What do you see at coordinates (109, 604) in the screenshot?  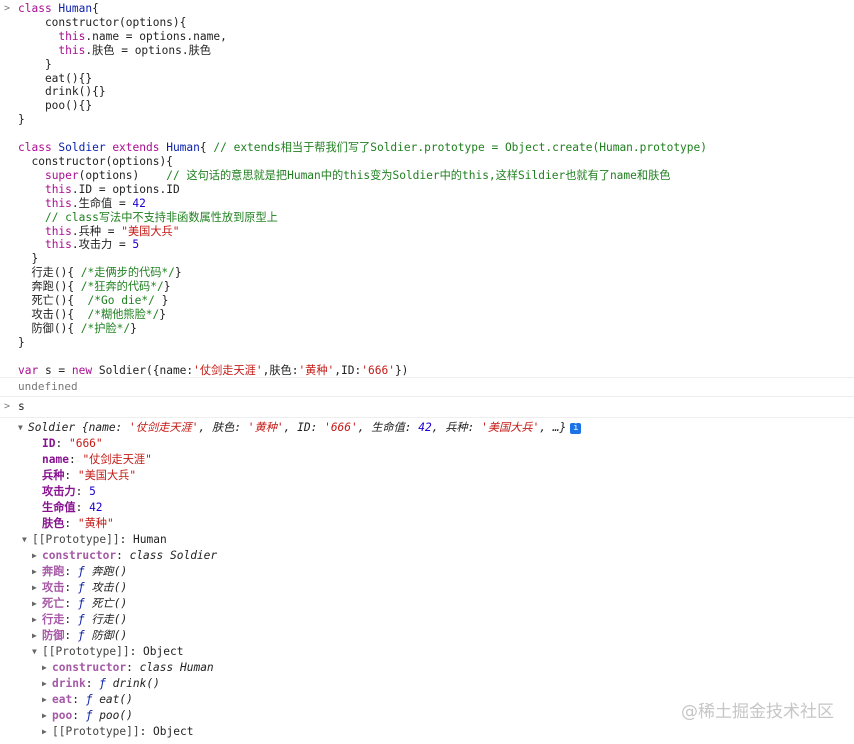 I see `tree-token: 死亡()` at bounding box center [109, 604].